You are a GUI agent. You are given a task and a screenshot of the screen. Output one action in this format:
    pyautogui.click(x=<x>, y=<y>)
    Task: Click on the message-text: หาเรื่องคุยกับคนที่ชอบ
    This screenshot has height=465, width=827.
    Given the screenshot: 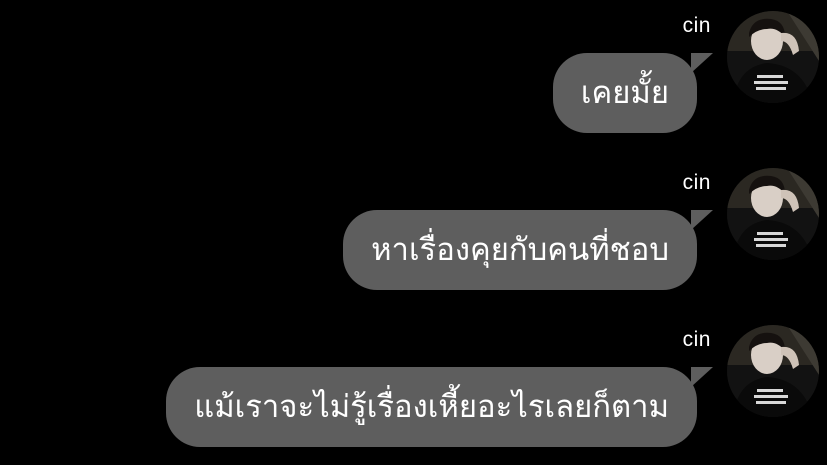 What is the action you would take?
    pyautogui.click(x=520, y=250)
    